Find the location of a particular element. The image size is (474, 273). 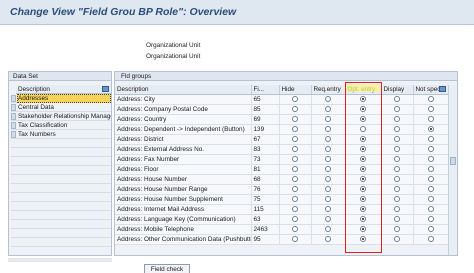

data-set-item: Tax Numbers is located at coordinates (61, 134).